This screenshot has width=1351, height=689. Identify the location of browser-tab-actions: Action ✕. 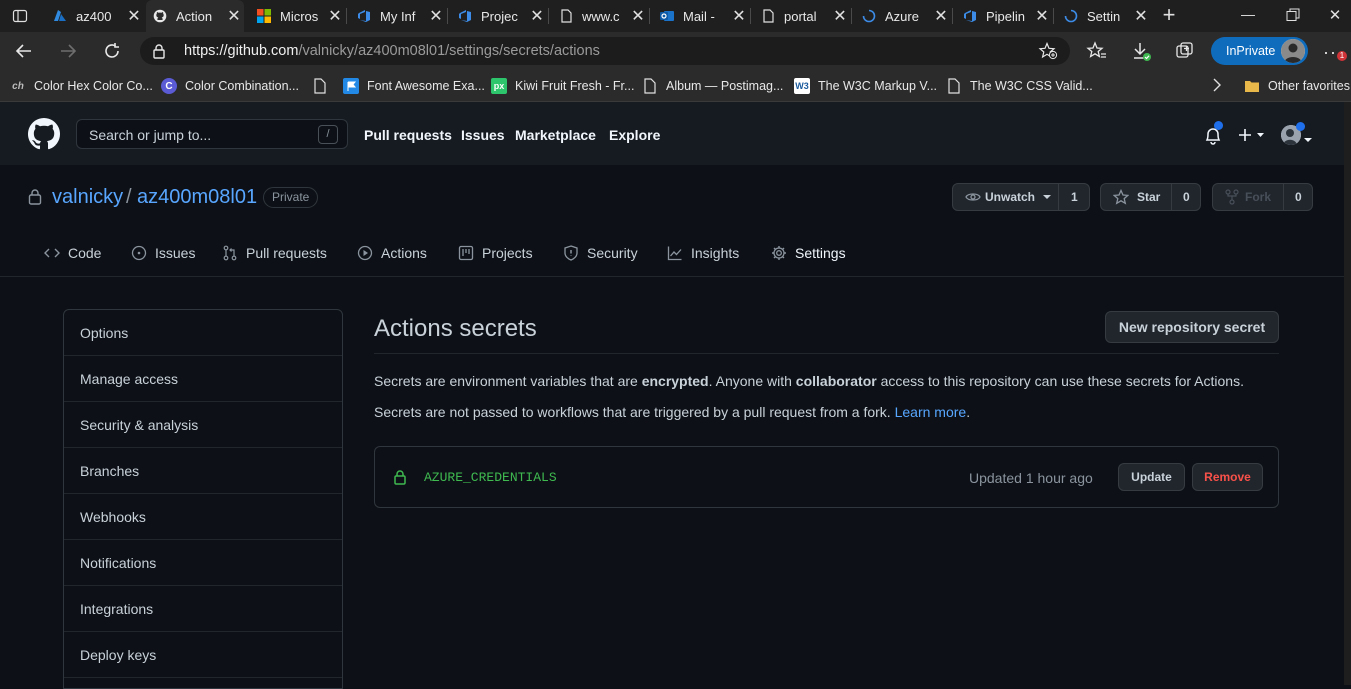
(195, 16).